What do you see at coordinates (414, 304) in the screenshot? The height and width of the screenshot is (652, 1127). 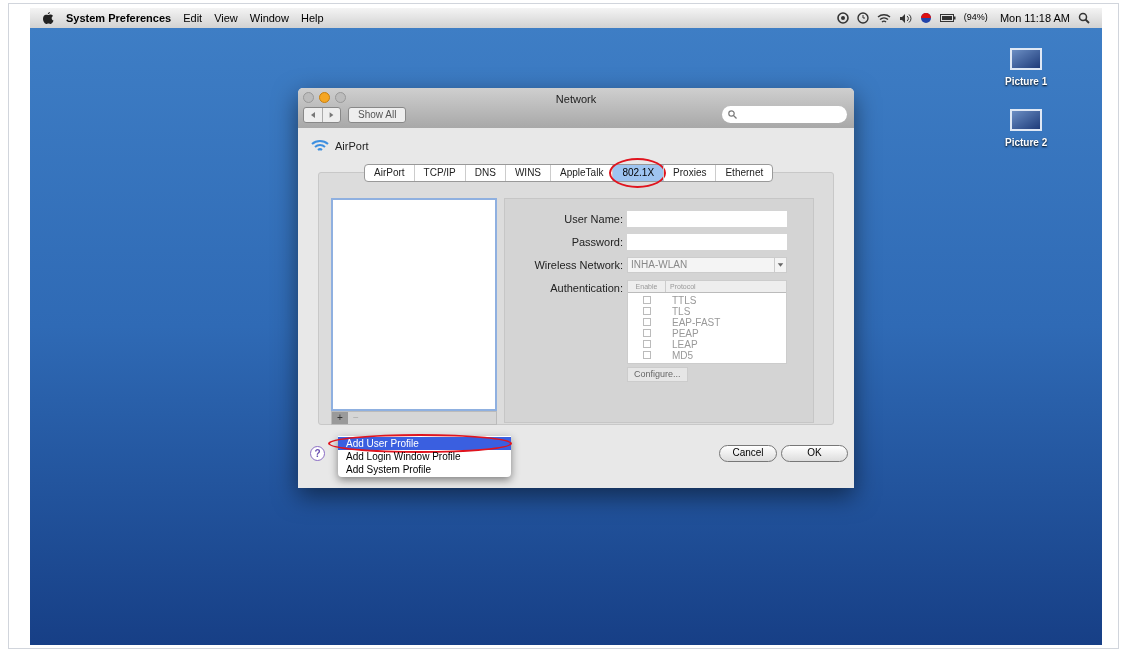 I see `profile-list` at bounding box center [414, 304].